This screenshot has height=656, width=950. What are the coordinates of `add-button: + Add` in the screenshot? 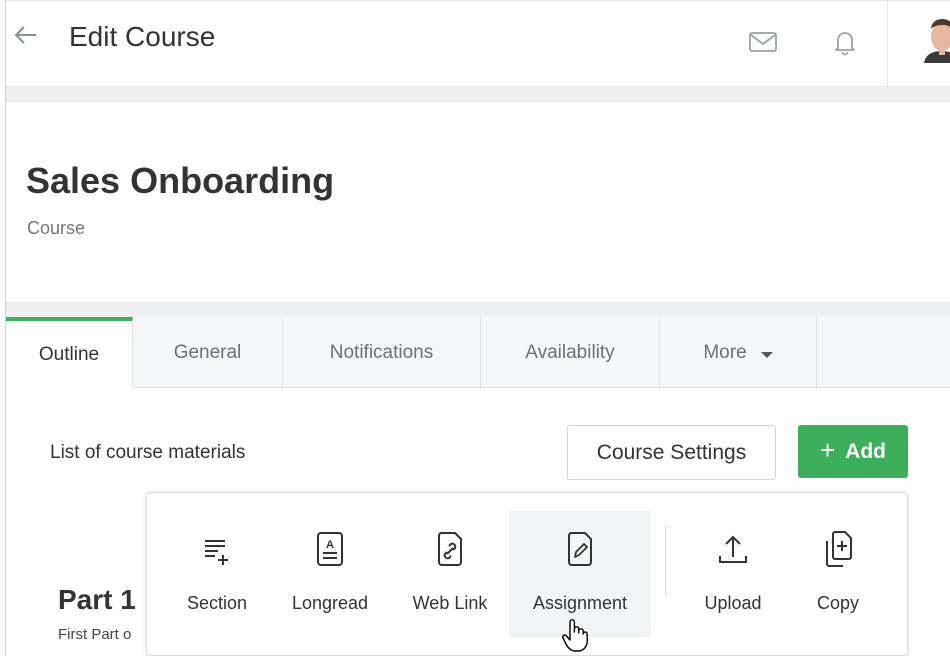 It's located at (853, 451).